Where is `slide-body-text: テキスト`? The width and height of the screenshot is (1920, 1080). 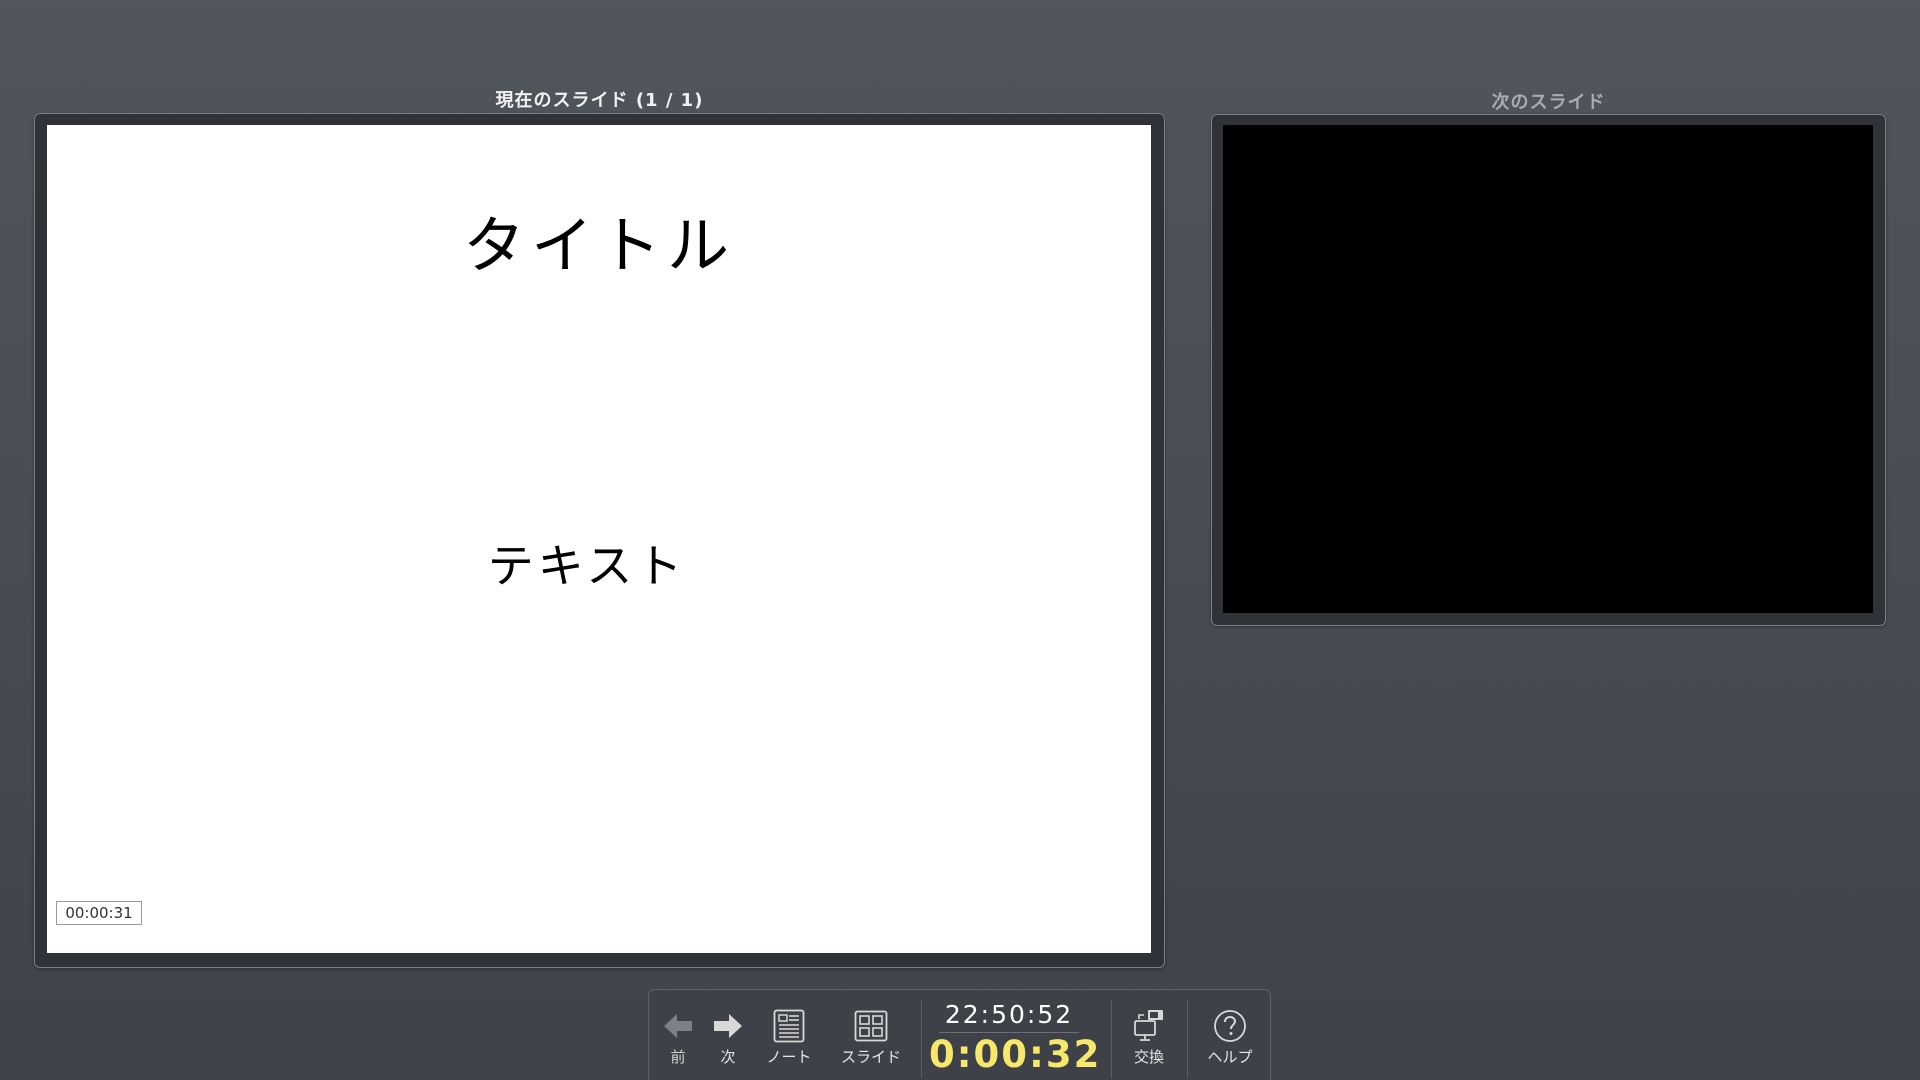 slide-body-text: テキスト is located at coordinates (587, 566).